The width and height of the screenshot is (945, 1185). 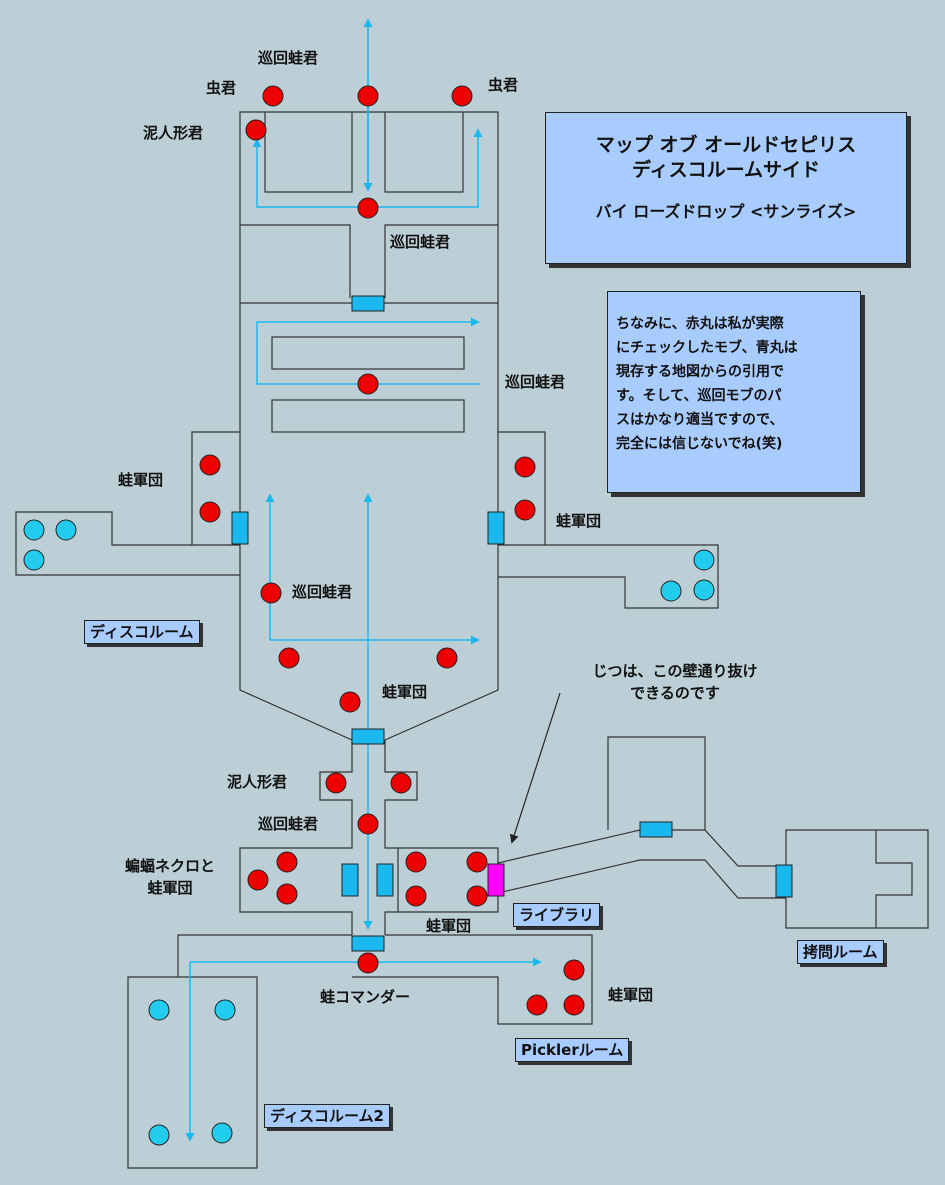 I want to click on note-line: ちなみに、赤丸は私が実際, so click(x=700, y=324).